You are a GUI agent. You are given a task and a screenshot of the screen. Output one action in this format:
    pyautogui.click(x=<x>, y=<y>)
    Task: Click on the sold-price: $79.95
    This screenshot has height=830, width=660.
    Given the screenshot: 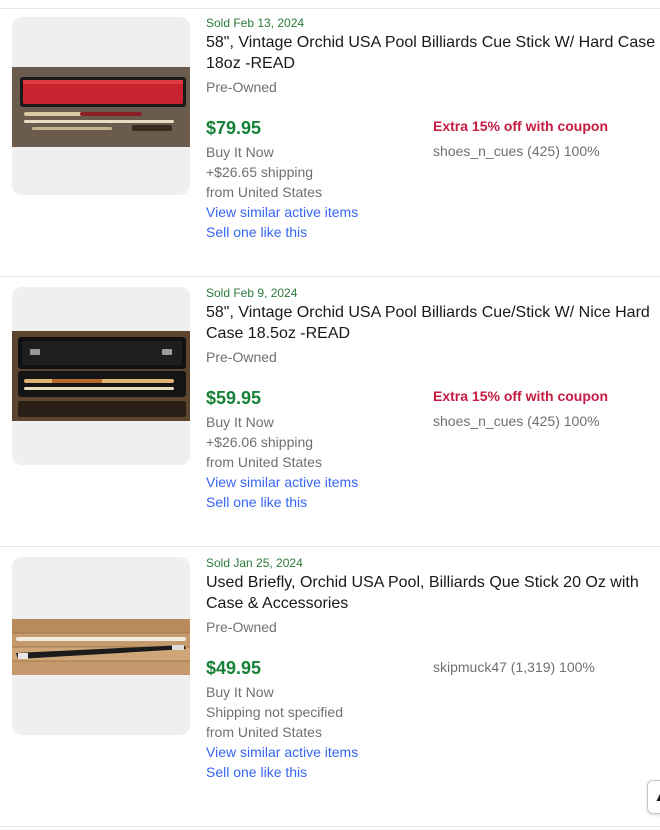 What is the action you would take?
    pyautogui.click(x=234, y=128)
    